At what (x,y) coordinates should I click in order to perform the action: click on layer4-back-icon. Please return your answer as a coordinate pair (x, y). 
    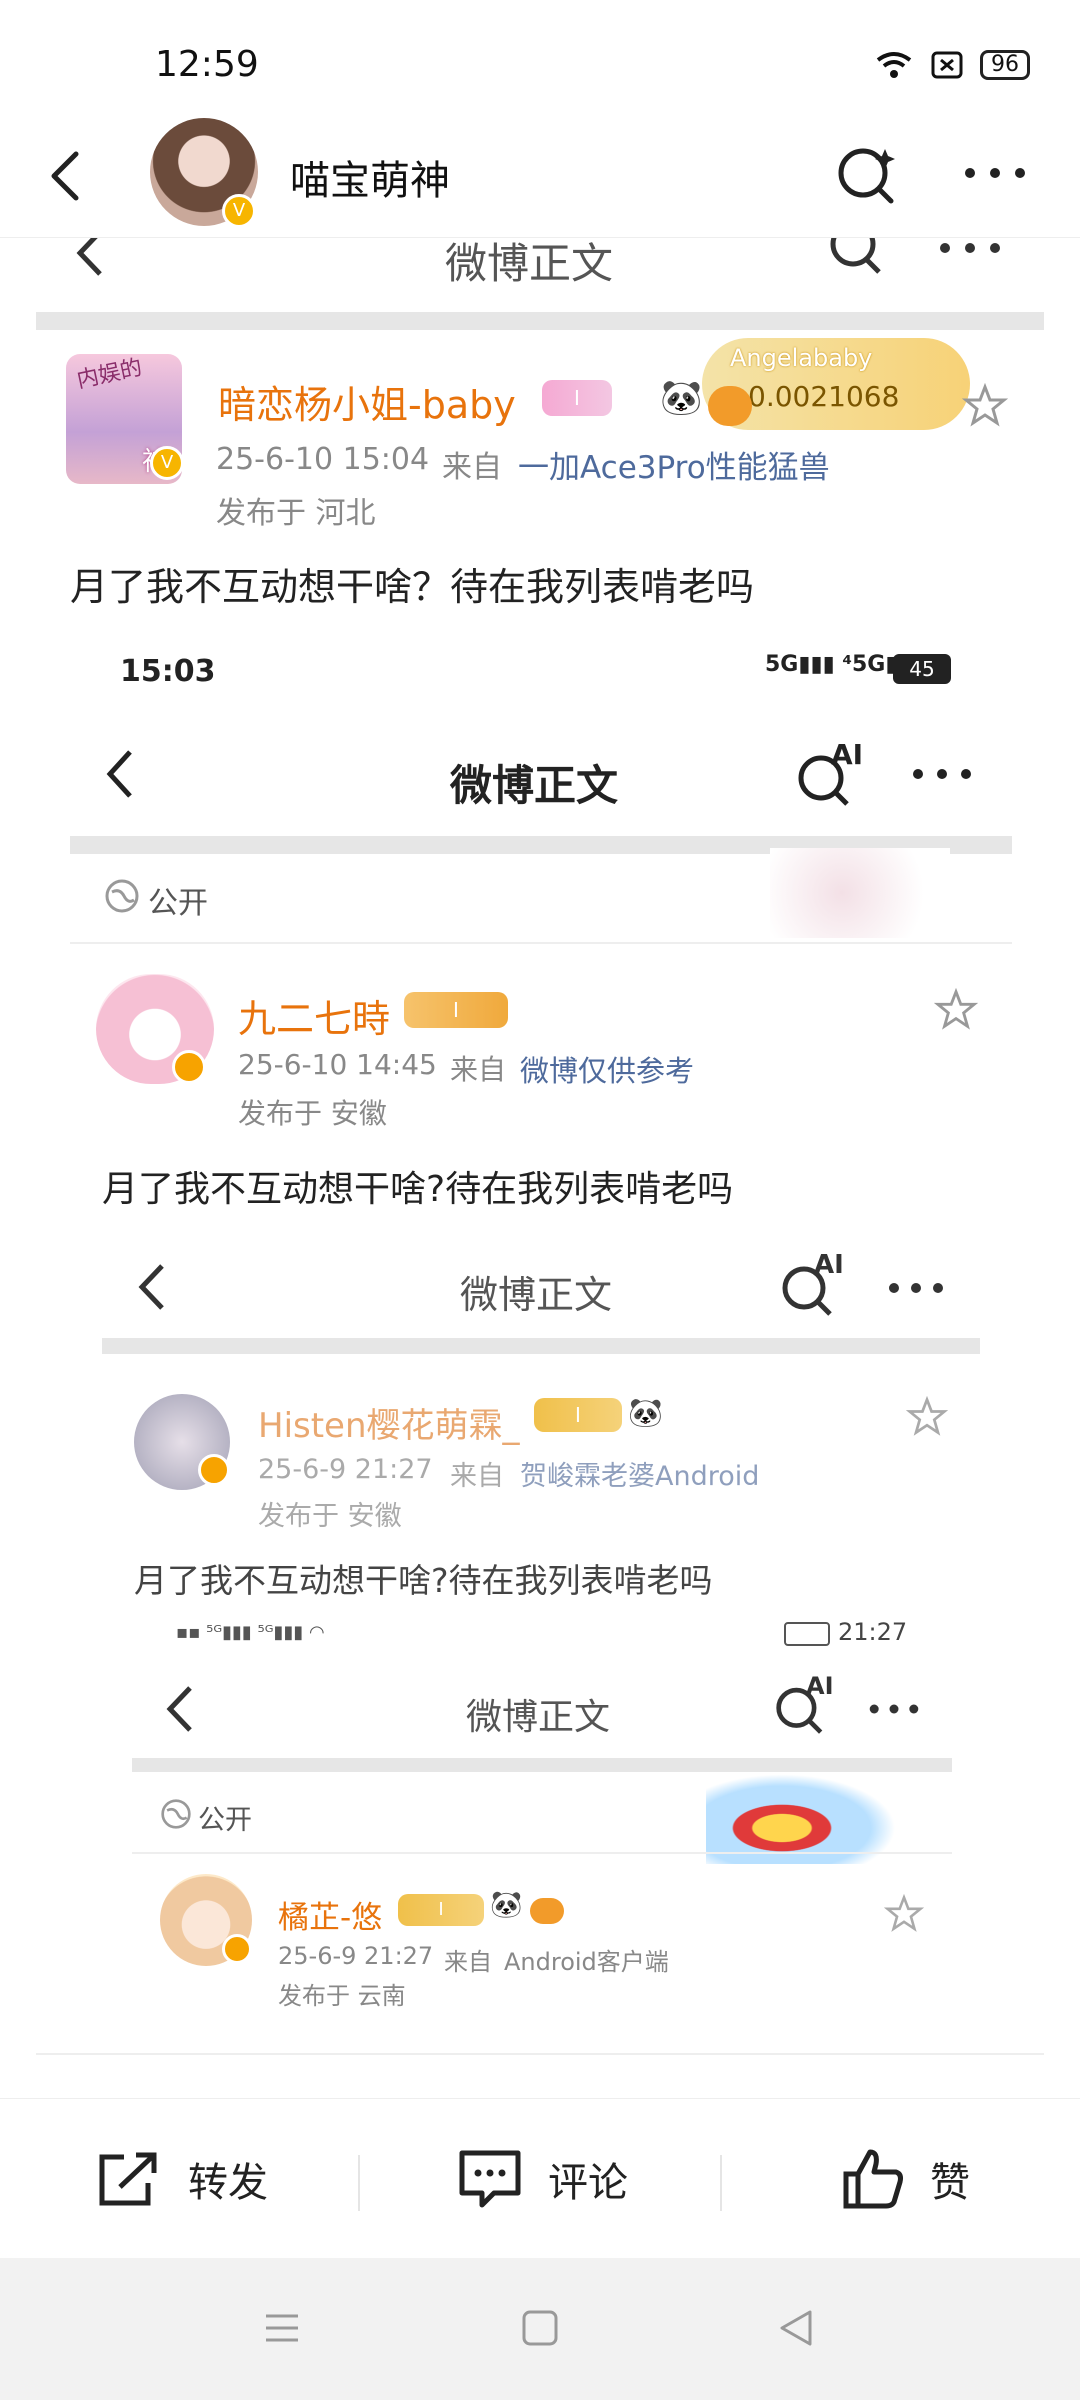
    Looking at the image, I should click on (179, 1709).